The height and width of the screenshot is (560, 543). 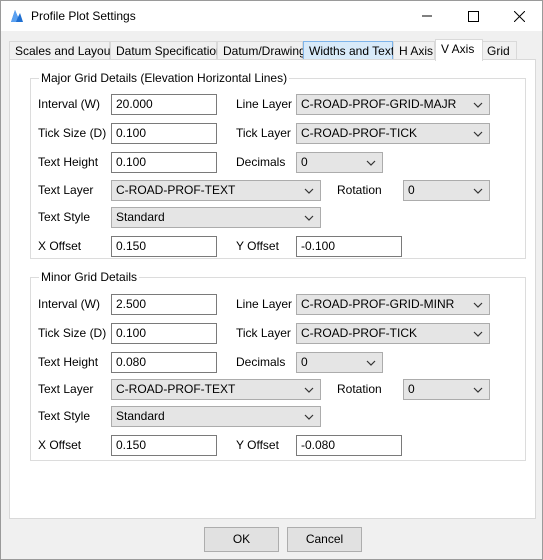 I want to click on major-y-offset-label: Y Offset, so click(x=257, y=246).